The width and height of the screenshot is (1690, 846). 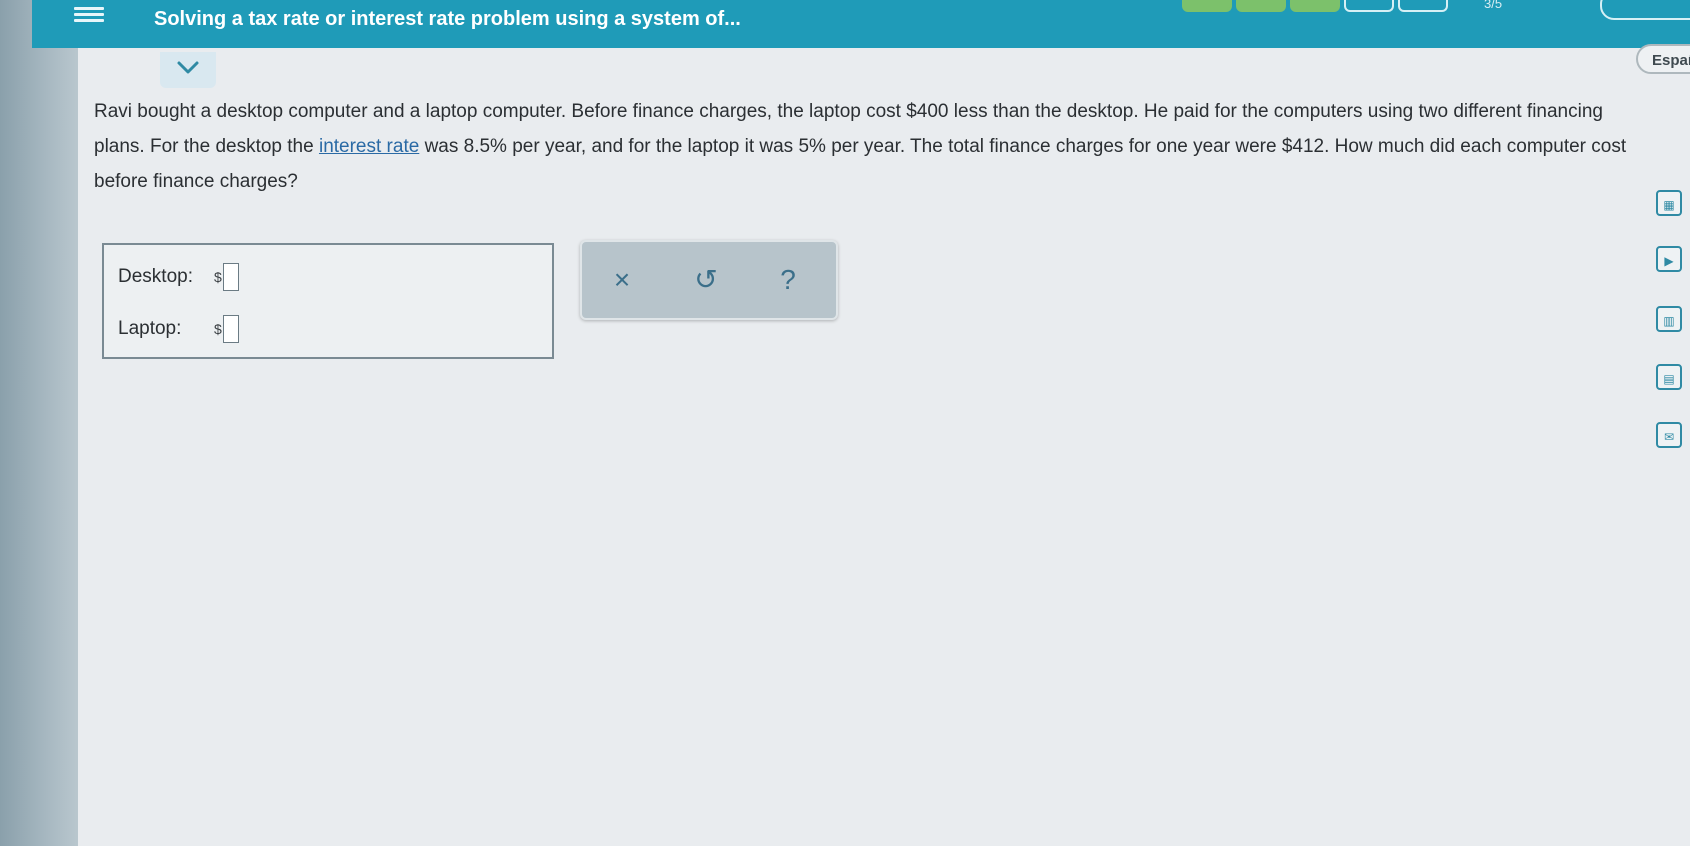 I want to click on laptop-row: Laptop: $, so click(x=178, y=329).